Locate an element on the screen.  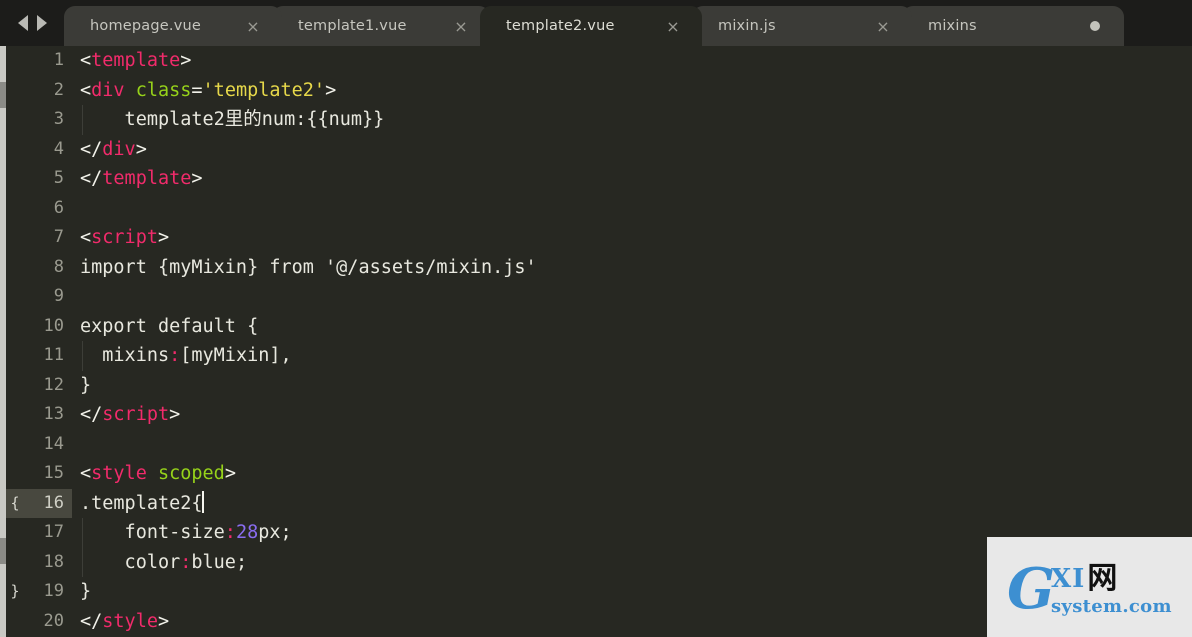
tab-homepage-vue: homepage.vue × is located at coordinates (173, 26).